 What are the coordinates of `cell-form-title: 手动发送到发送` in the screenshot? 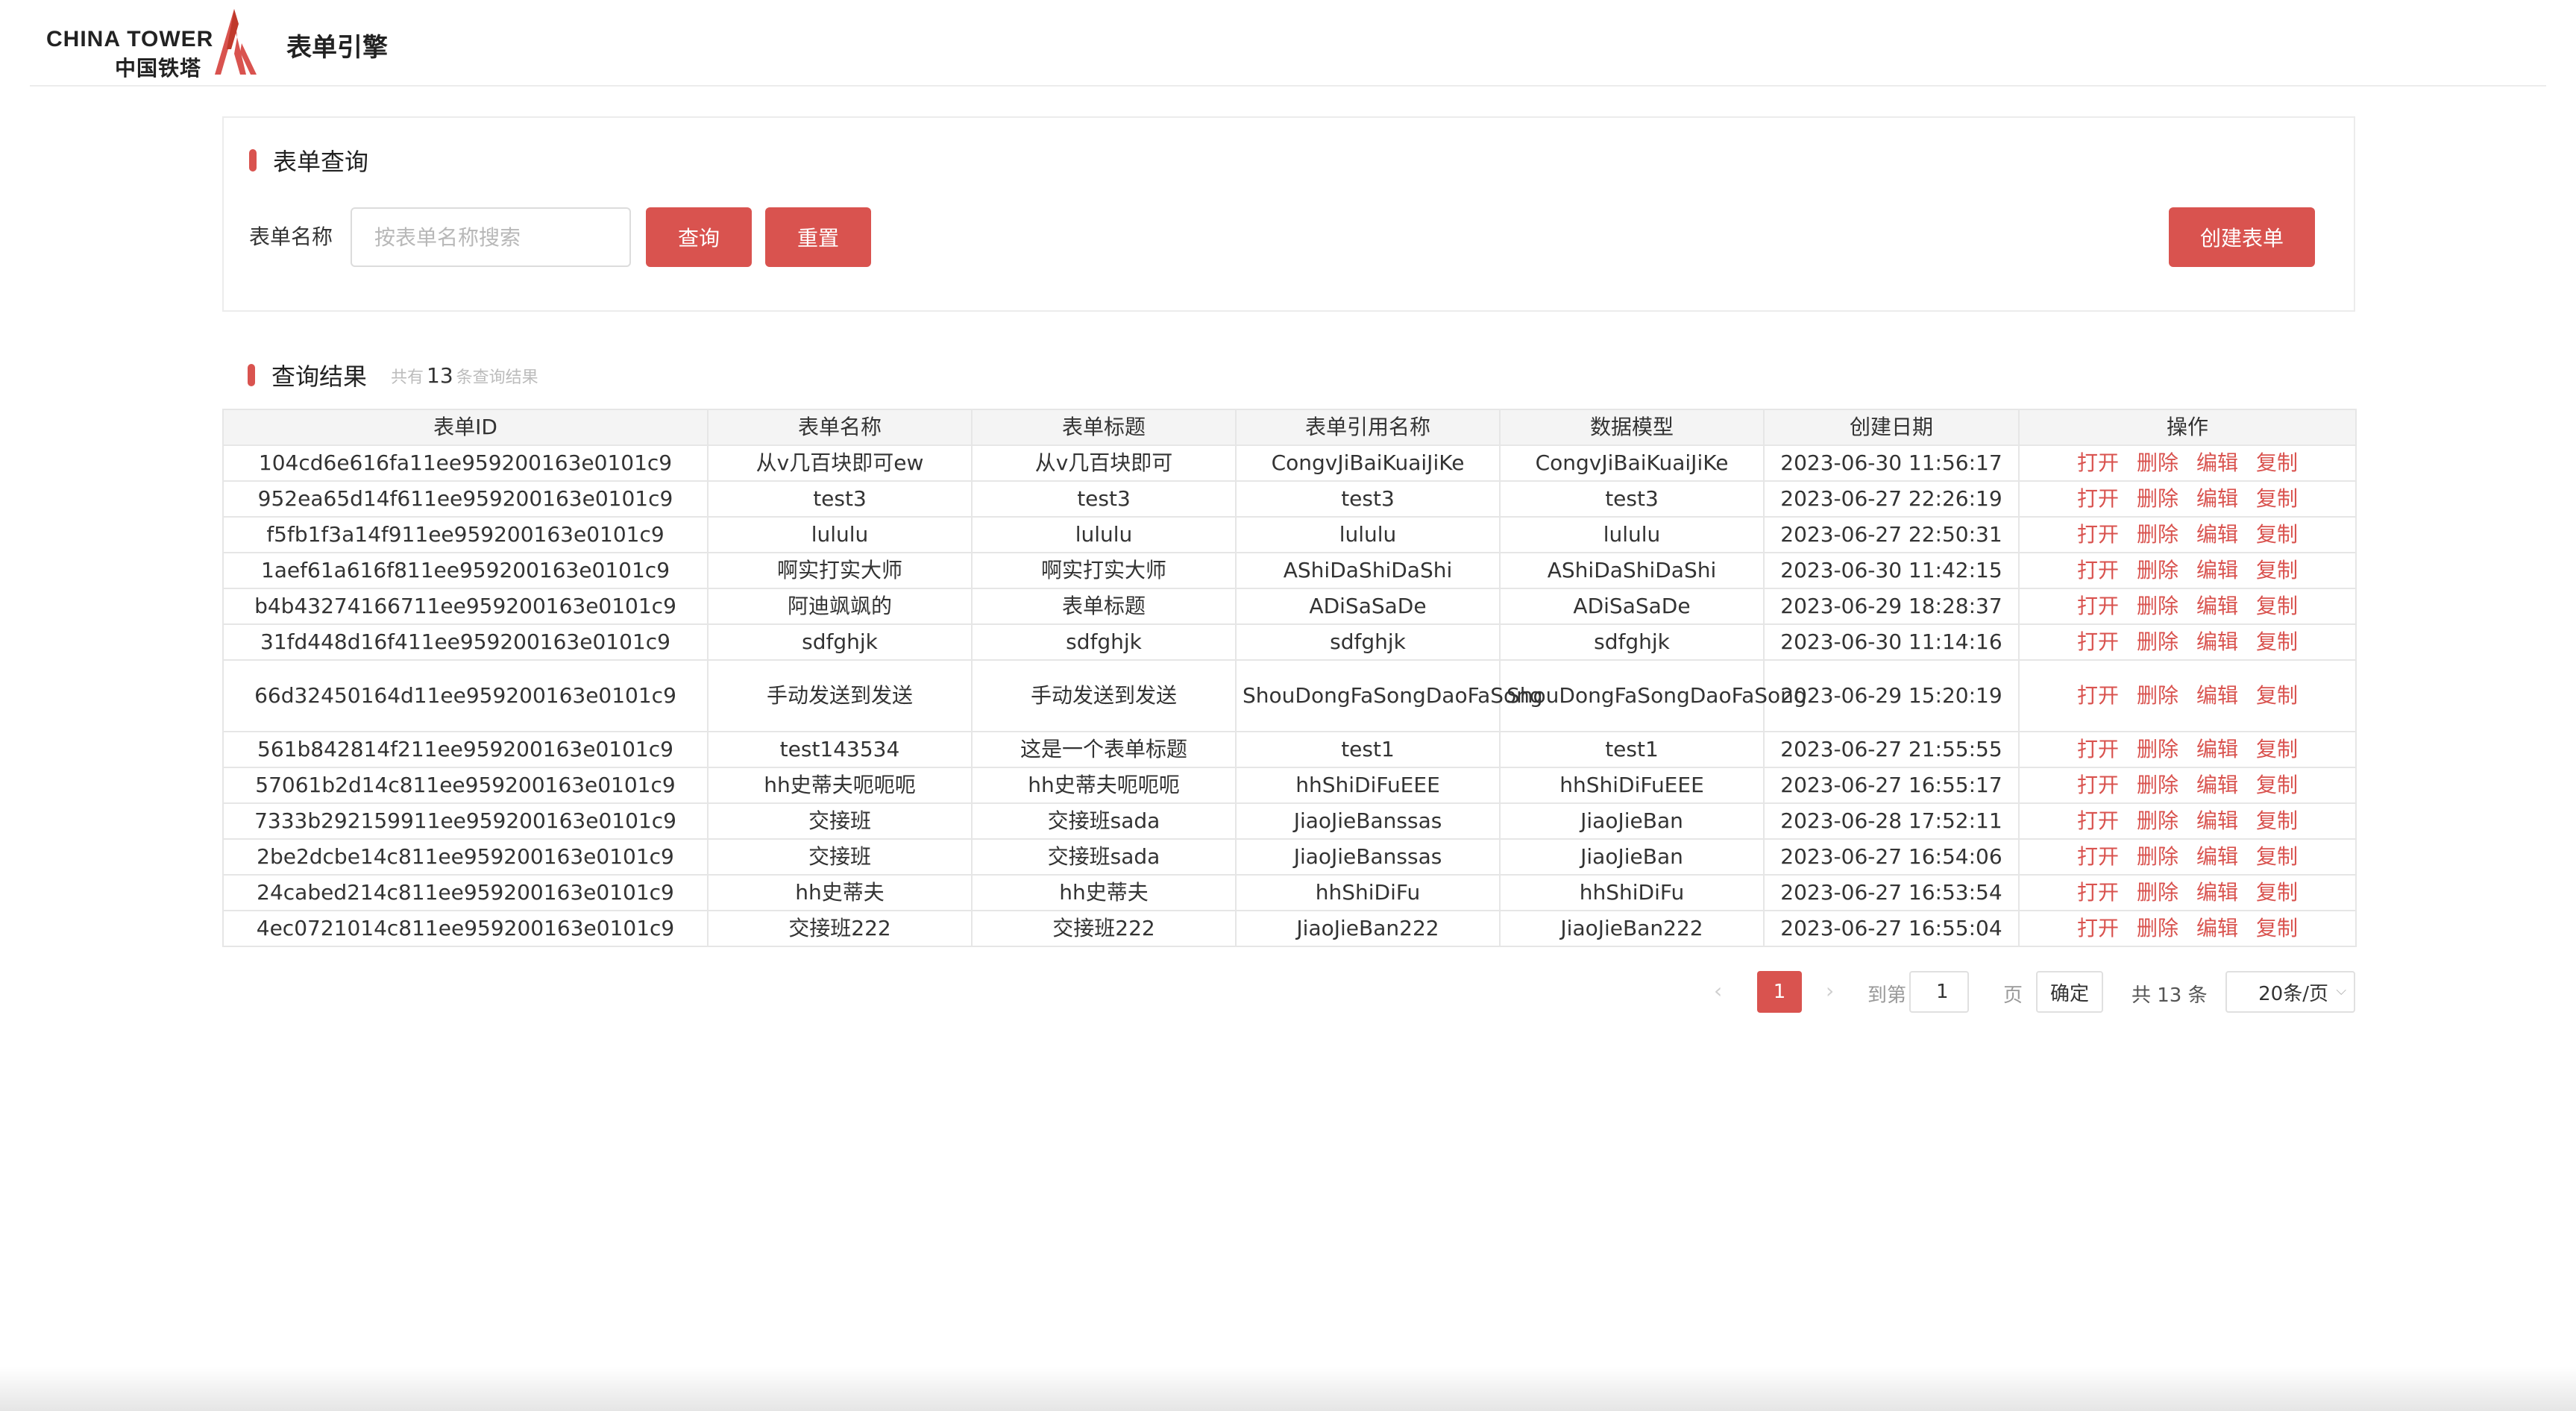 It's located at (1104, 695).